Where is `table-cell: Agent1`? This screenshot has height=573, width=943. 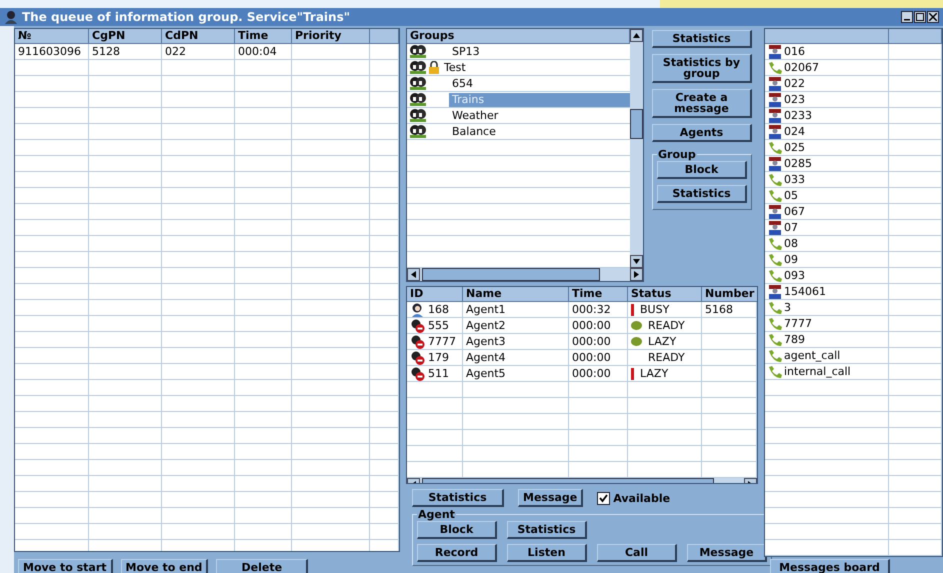 table-cell: Agent1 is located at coordinates (516, 309).